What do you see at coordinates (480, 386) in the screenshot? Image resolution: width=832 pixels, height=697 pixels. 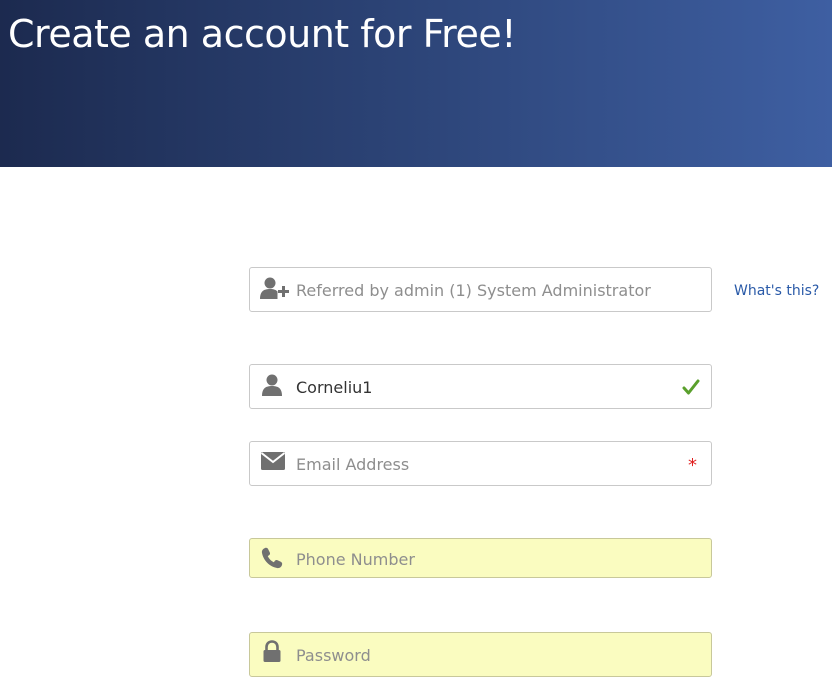 I see `username-field: Corneliu1` at bounding box center [480, 386].